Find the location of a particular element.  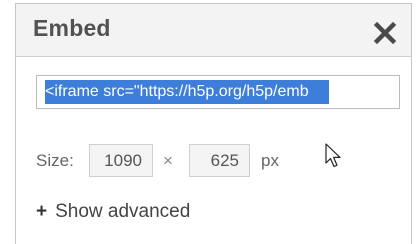

height-input: 625 is located at coordinates (219, 160).